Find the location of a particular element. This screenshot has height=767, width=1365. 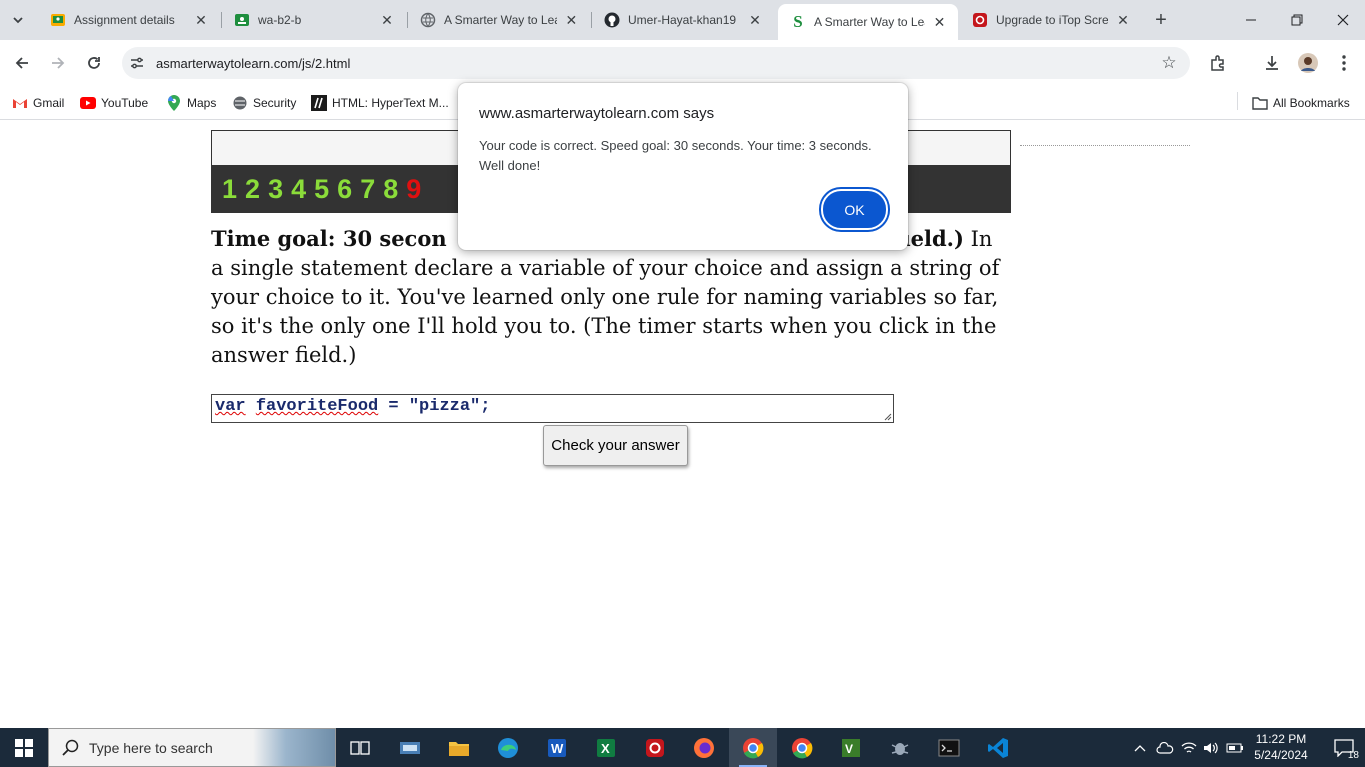

tab-title: Umer-Hayat-khan19 is located at coordinates (682, 20).